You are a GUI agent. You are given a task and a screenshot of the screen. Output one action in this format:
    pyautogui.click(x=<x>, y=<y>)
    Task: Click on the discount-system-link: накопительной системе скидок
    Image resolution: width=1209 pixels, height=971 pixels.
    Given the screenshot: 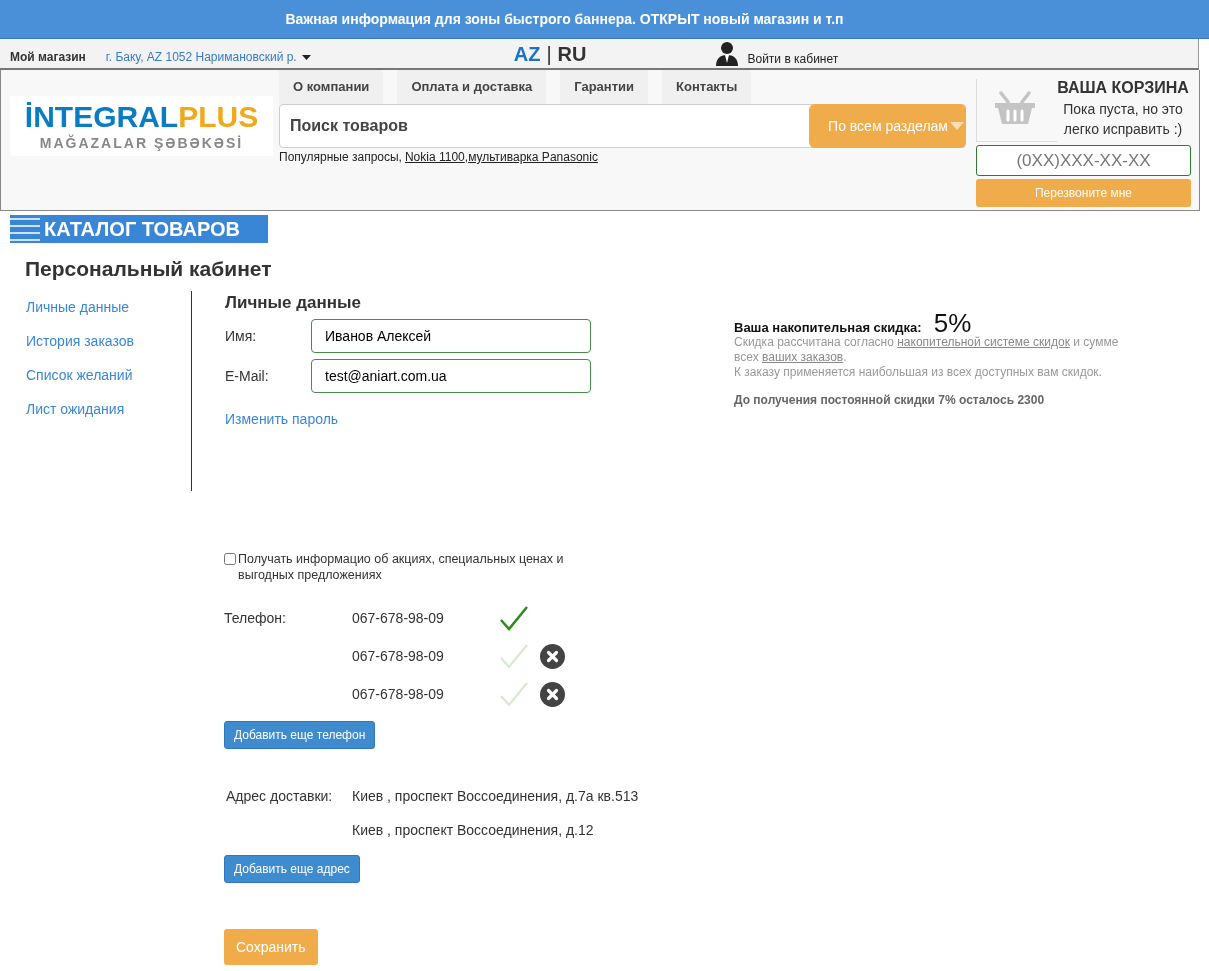 What is the action you would take?
    pyautogui.click(x=983, y=342)
    